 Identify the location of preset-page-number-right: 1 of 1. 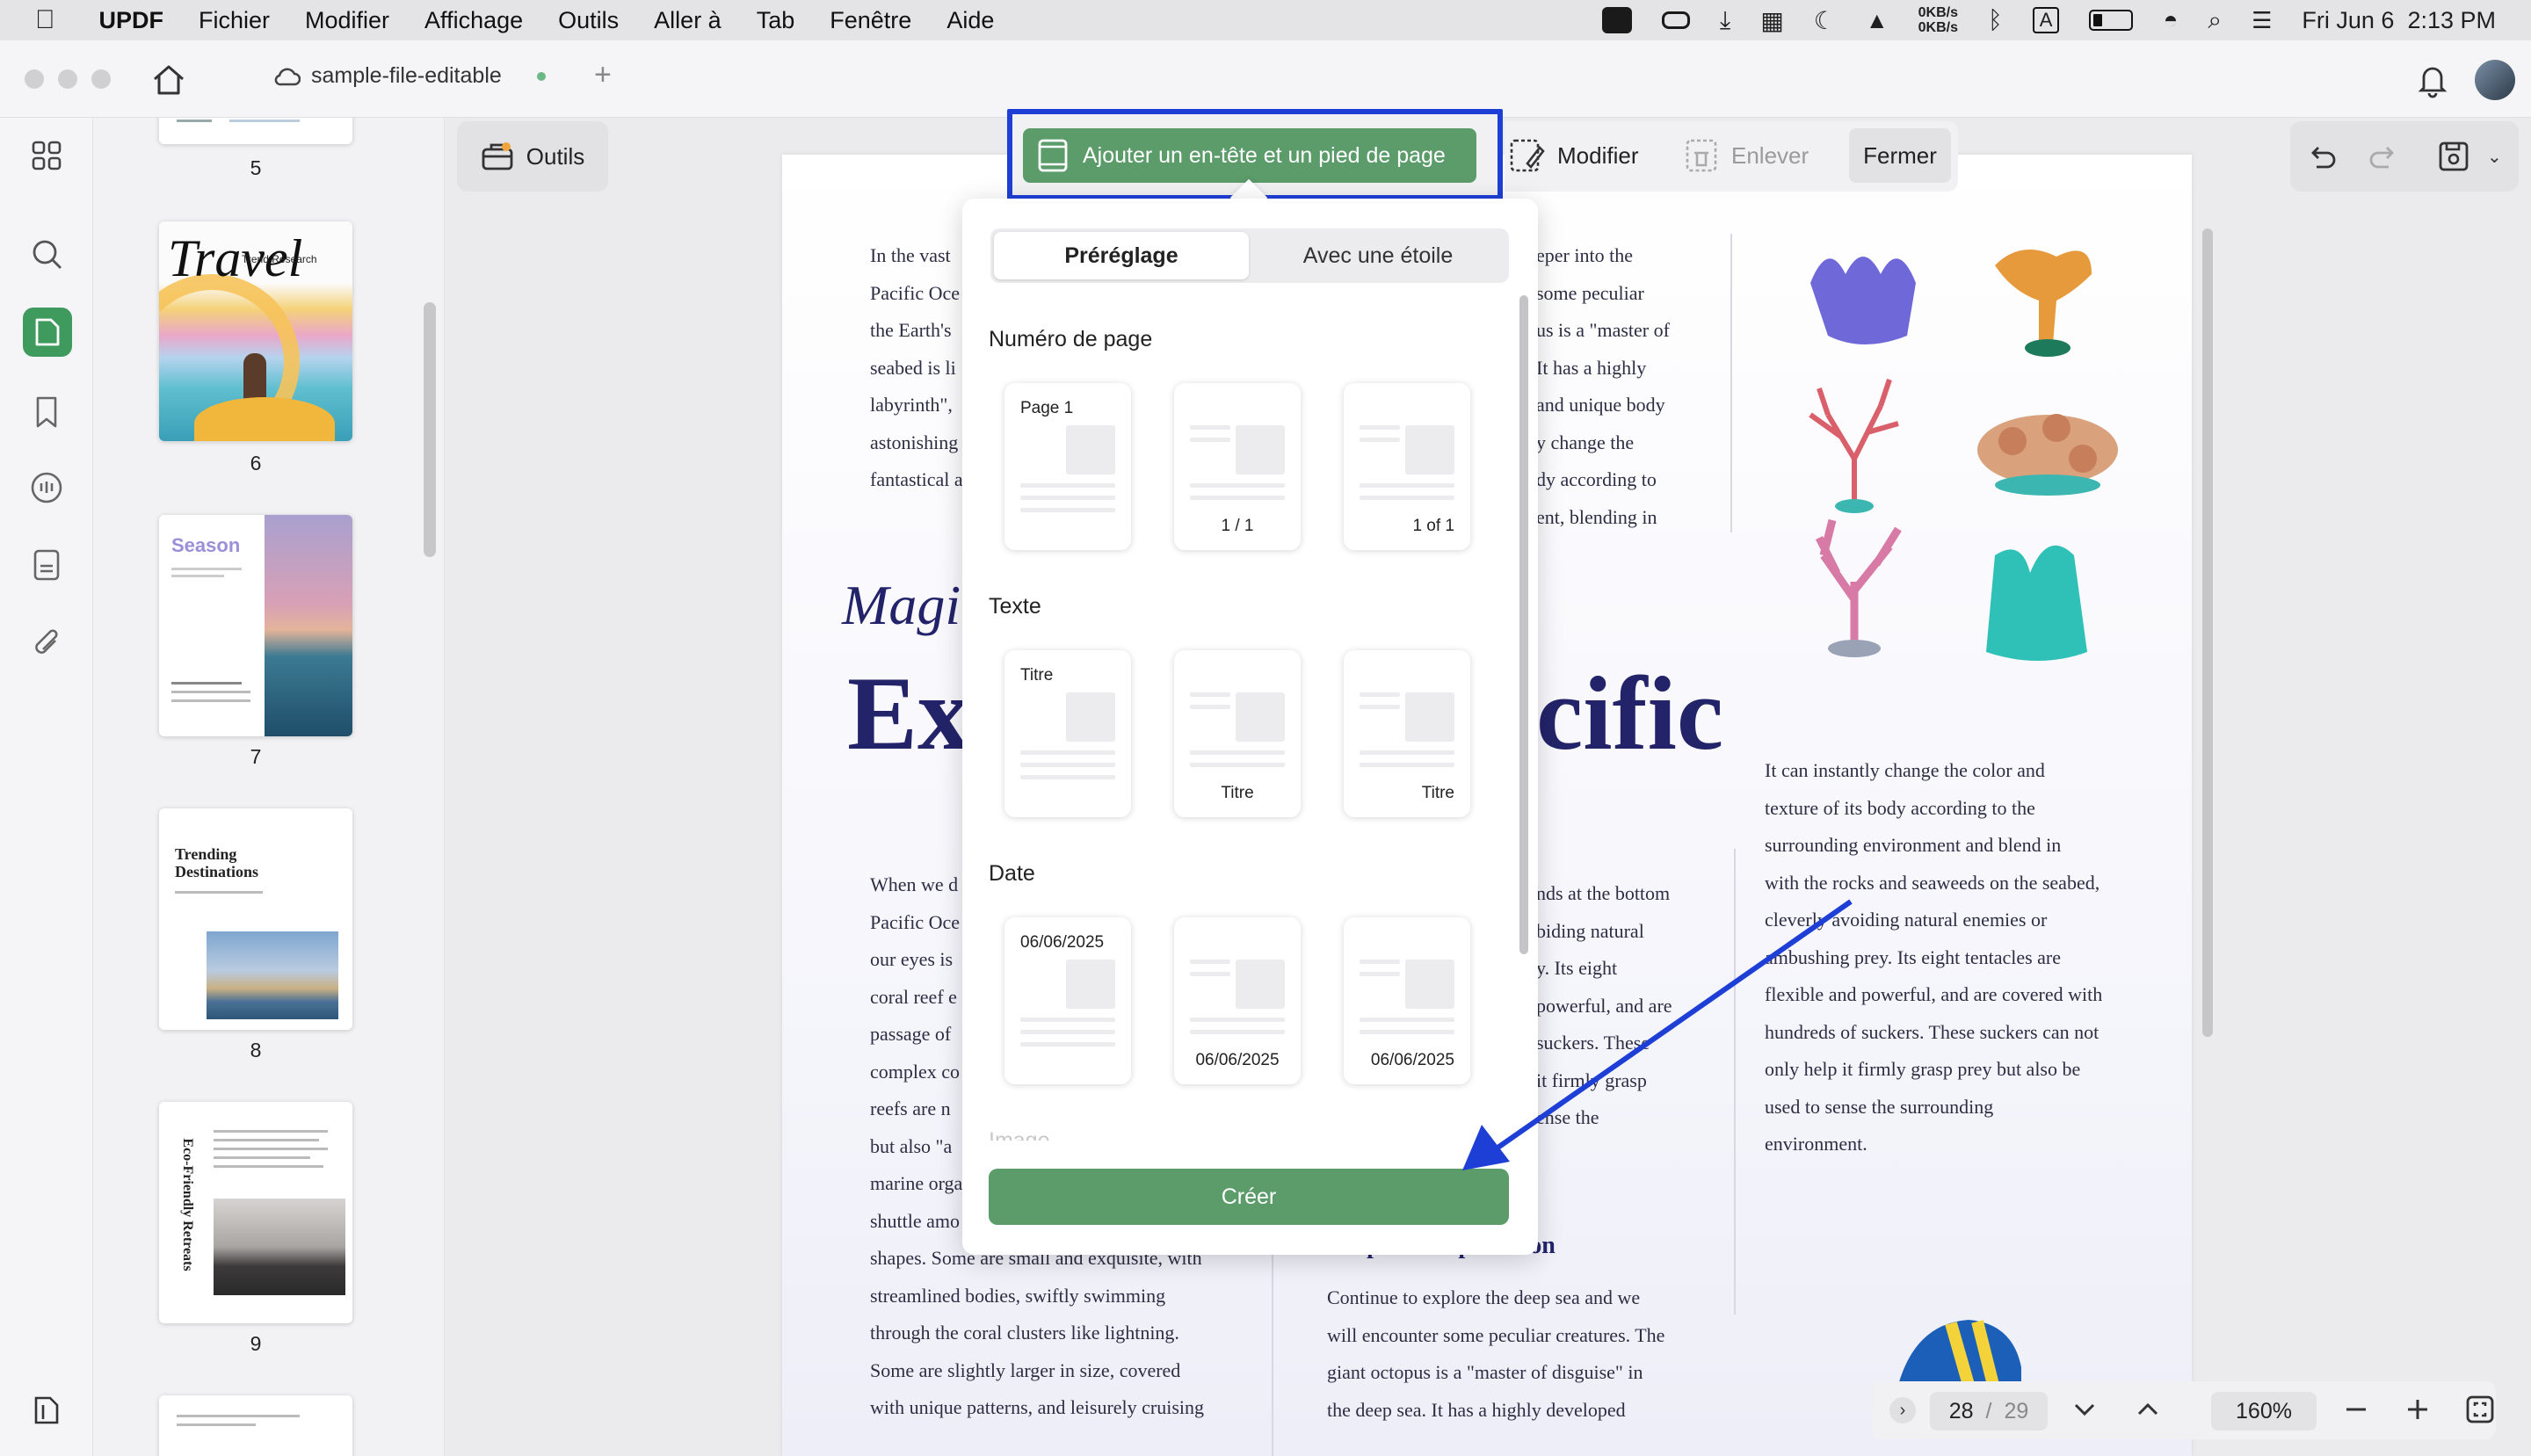
(1407, 466).